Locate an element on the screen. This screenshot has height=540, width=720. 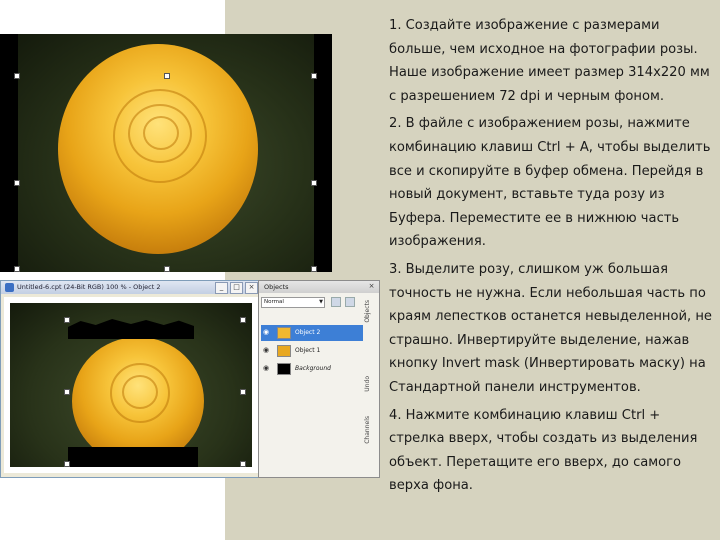
canvas-rose-image is located at coordinates (138, 401).